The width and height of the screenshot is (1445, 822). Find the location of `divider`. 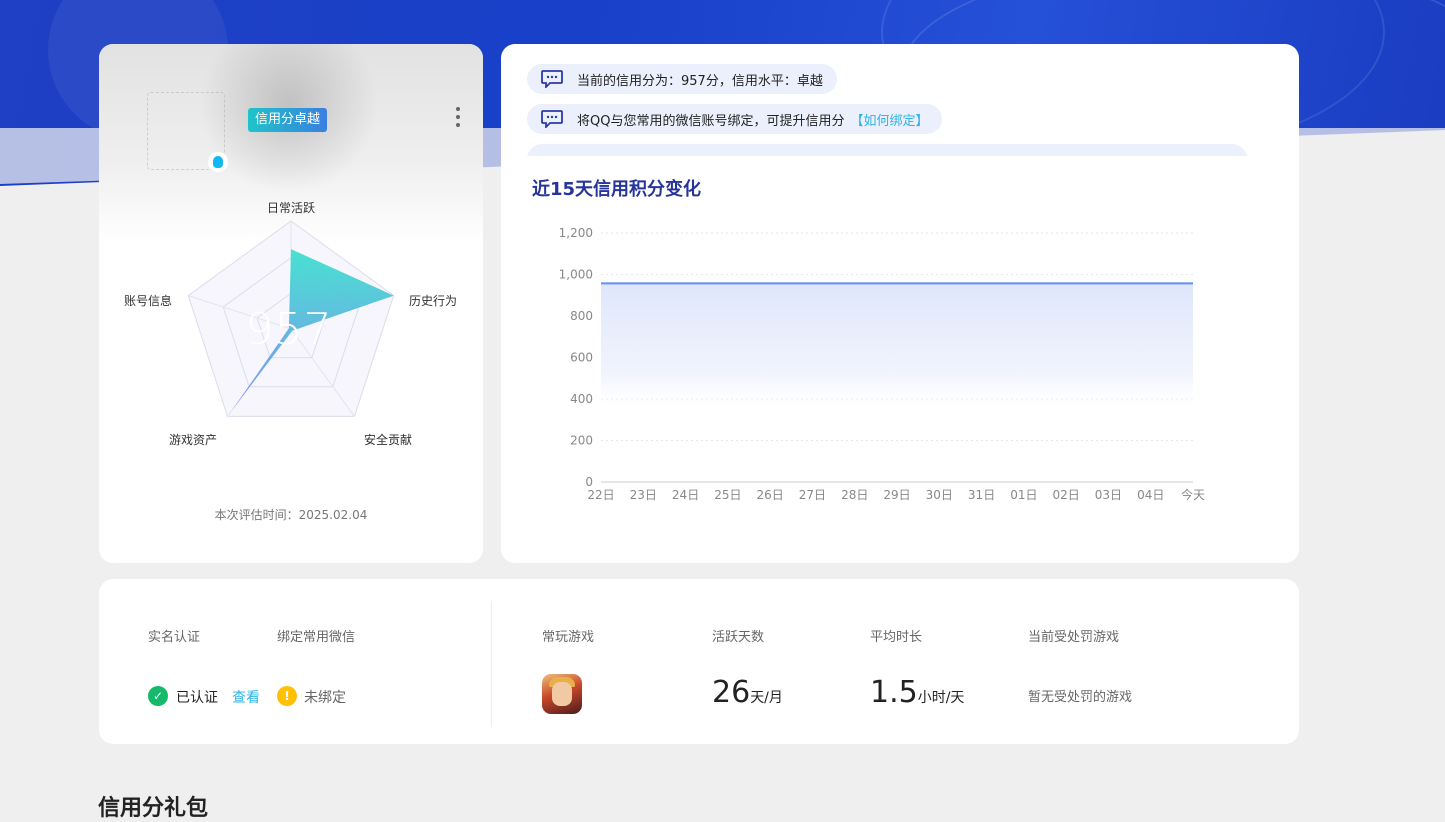

divider is located at coordinates (491, 664).